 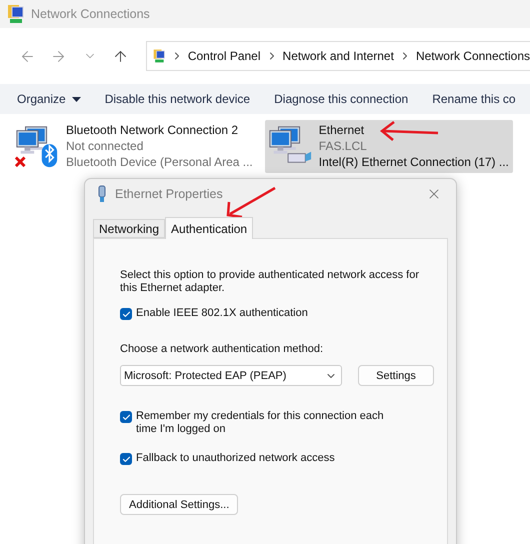 I want to click on dialog-title: Ethernet Properties, so click(x=169, y=194).